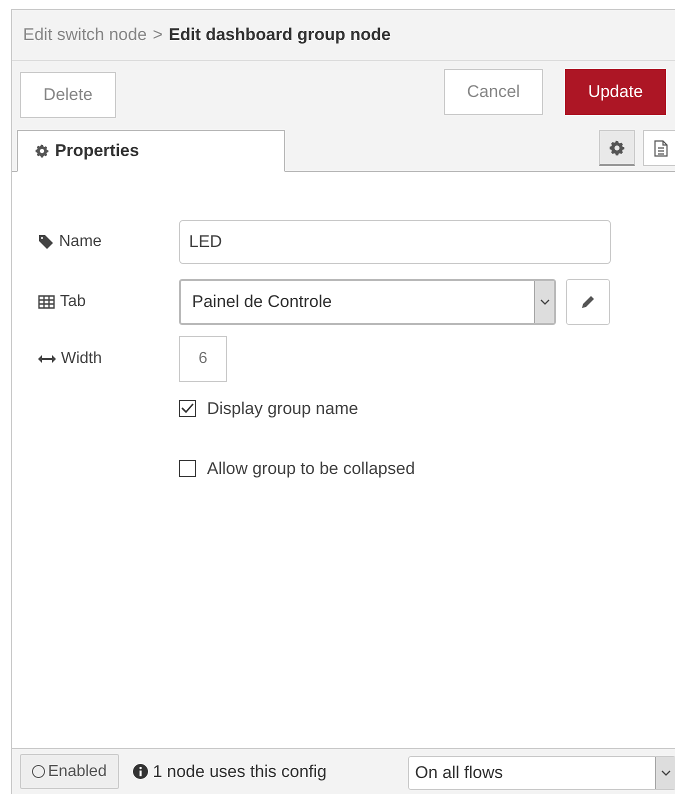 The image size is (675, 794). I want to click on checkbox-label: Allow group to be collapsed, so click(311, 469).